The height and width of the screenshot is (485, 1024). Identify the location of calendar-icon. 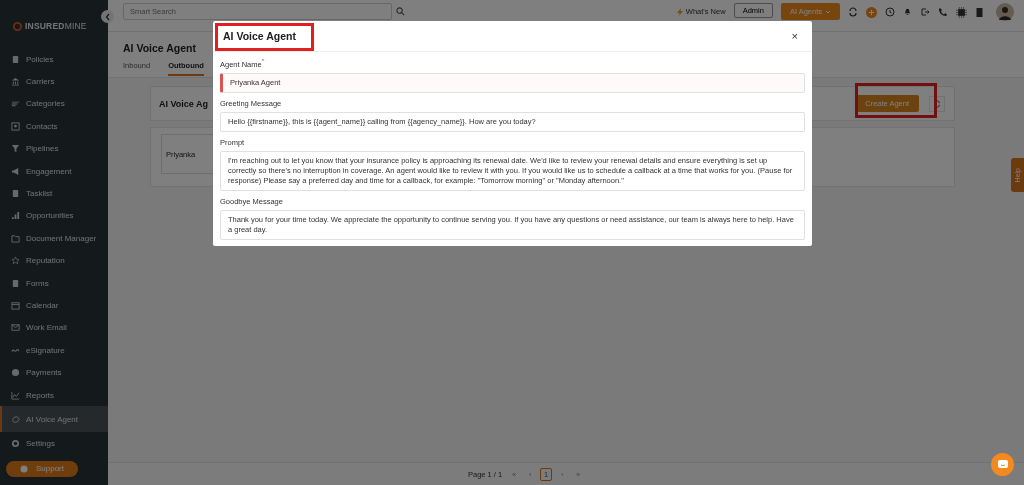
(15, 305).